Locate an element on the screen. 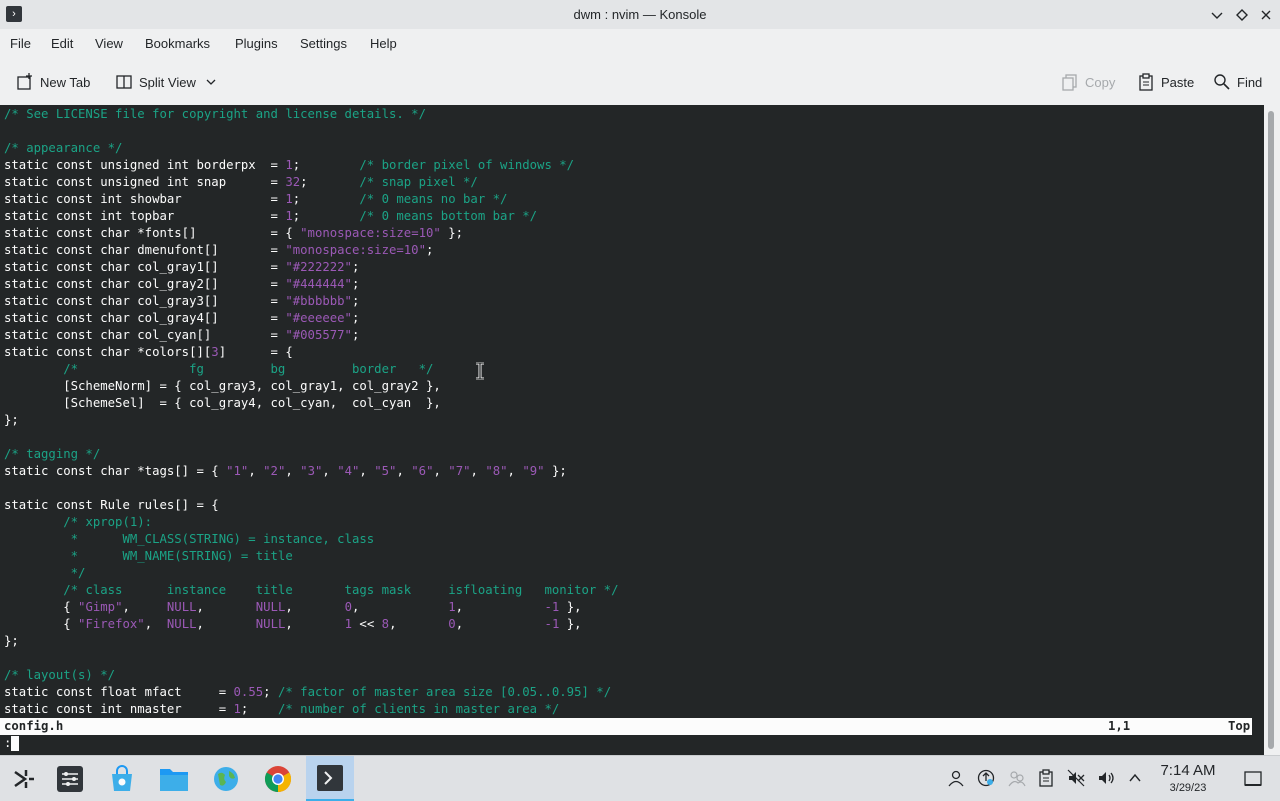 This screenshot has height=801, width=1280. code-token: static const char *colors[][ is located at coordinates (108, 352).